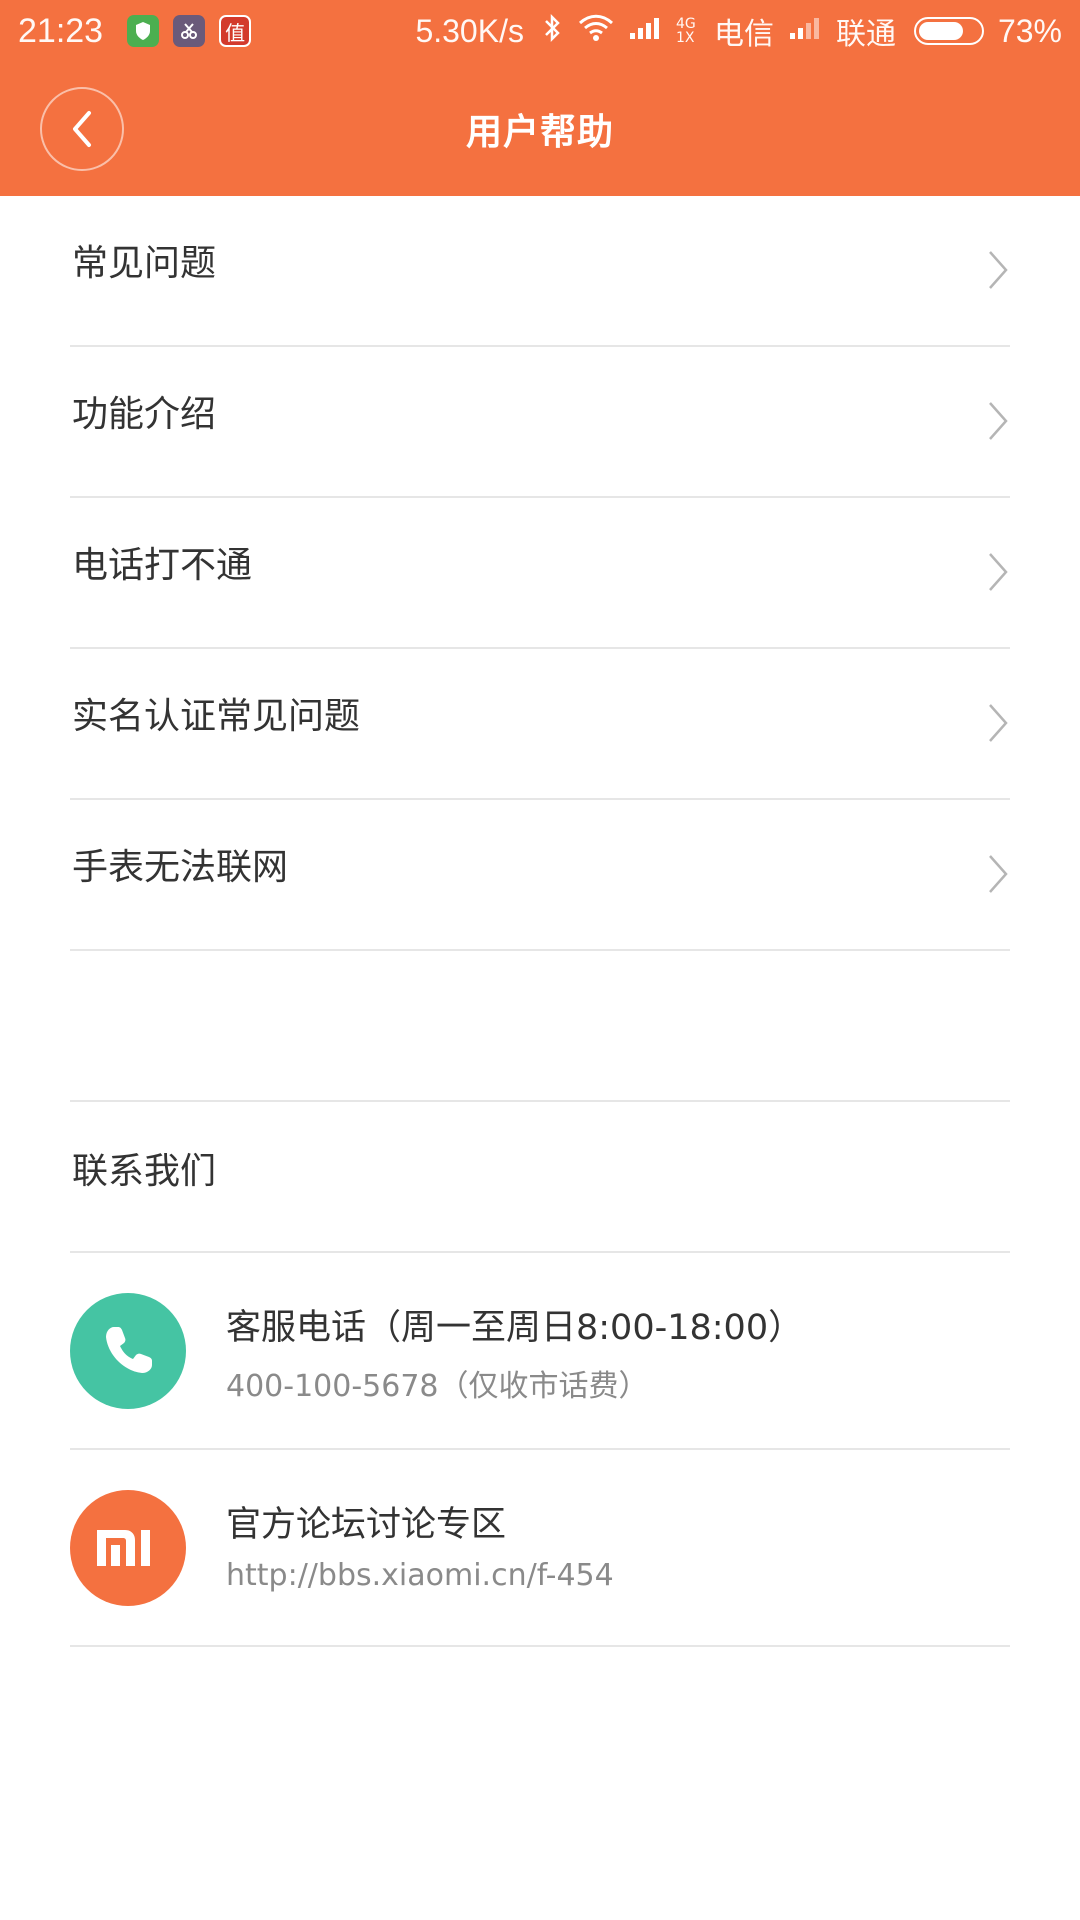 Image resolution: width=1080 pixels, height=1920 pixels. I want to click on status-bar: 21:23 值 5.30K/s 4G 1X 电信 联通 73%, so click(540, 31).